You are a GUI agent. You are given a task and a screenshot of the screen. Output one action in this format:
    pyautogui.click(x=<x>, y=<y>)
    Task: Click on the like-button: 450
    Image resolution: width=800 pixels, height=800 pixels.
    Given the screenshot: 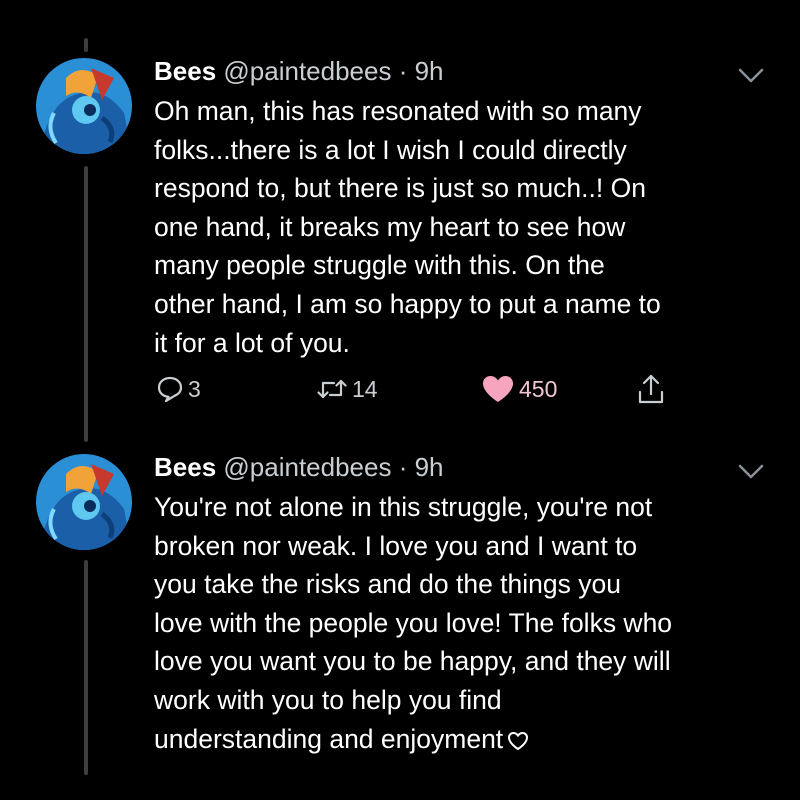 What is the action you would take?
    pyautogui.click(x=519, y=389)
    